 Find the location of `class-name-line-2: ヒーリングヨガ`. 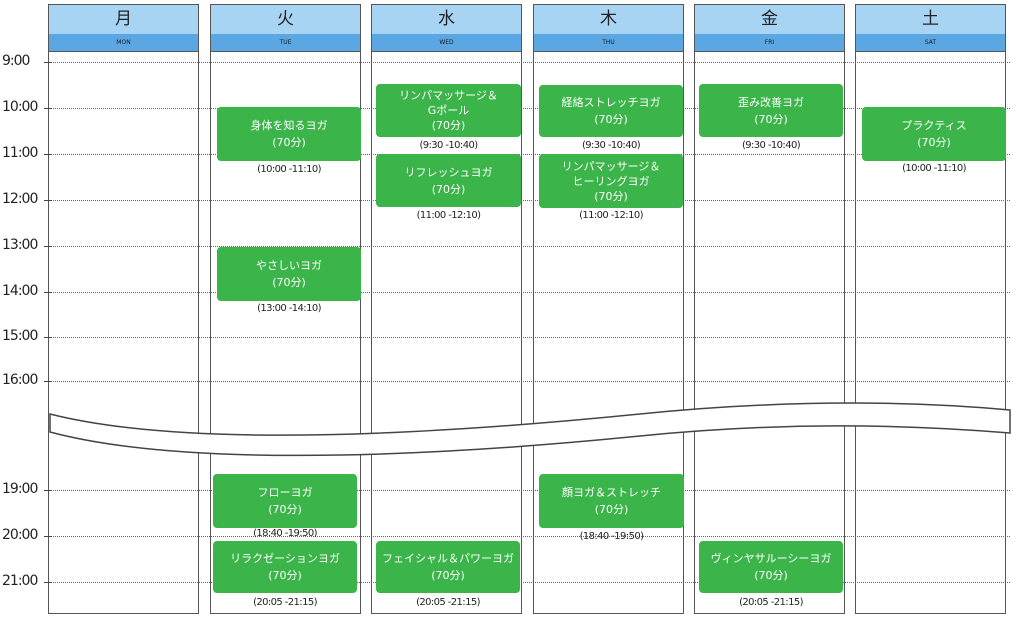

class-name-line-2: ヒーリングヨガ is located at coordinates (611, 181).